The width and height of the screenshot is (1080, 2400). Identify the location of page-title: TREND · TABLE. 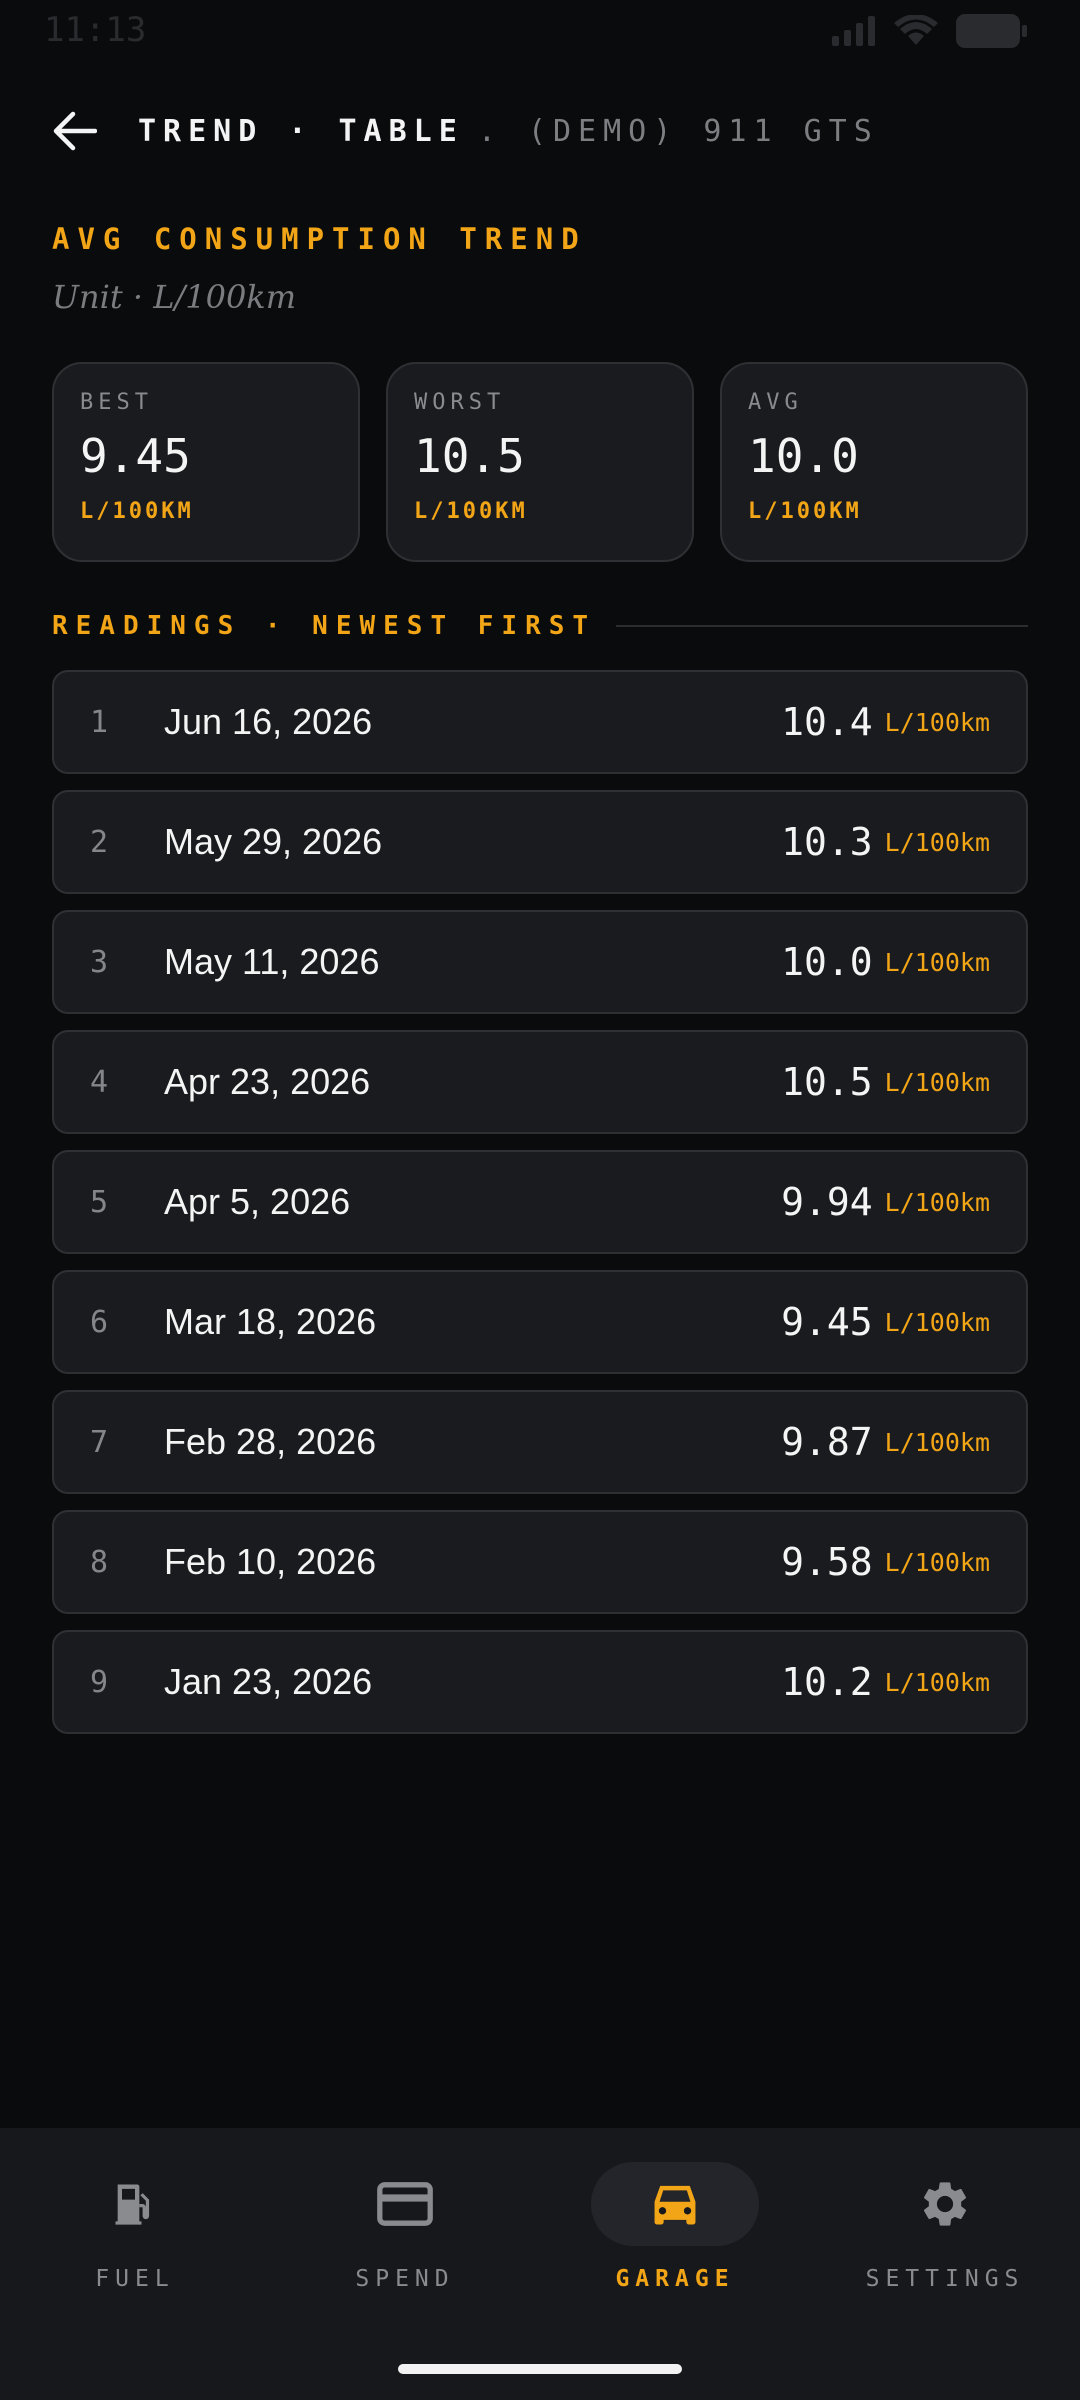
(301, 131).